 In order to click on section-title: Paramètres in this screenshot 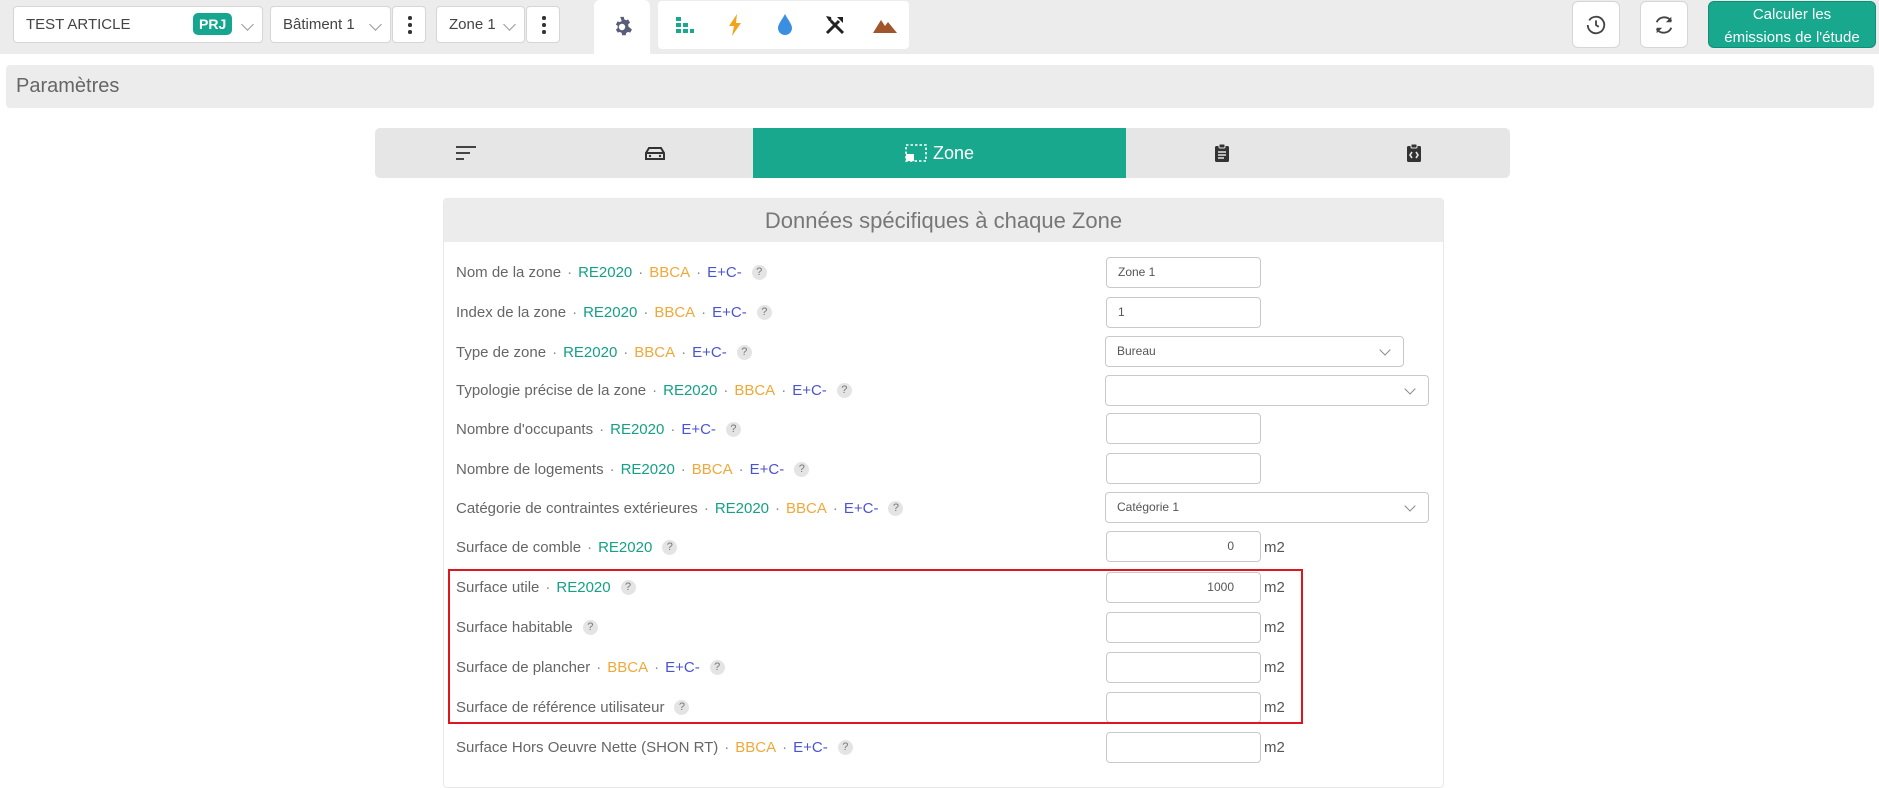, I will do `click(68, 86)`.